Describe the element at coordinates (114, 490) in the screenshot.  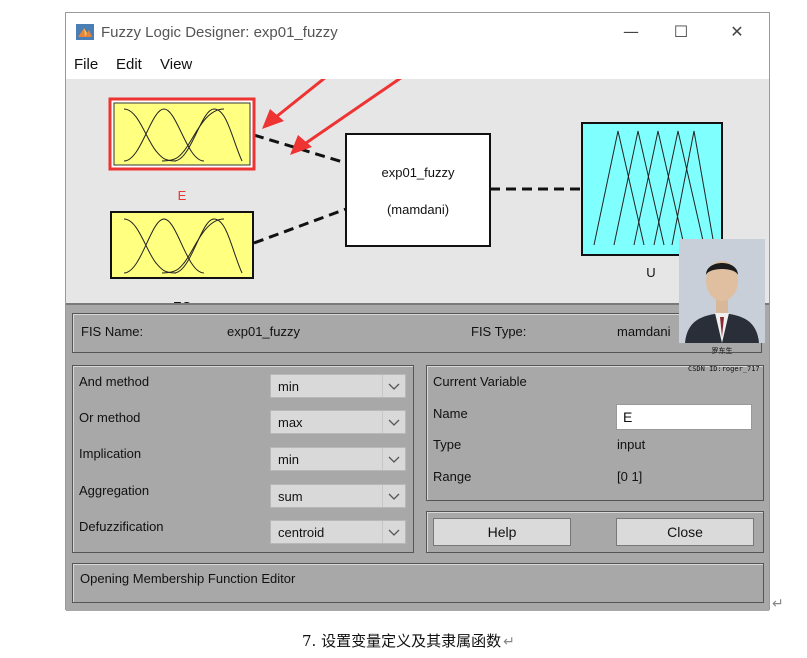
I see `aggregation-label: Aggregation` at that location.